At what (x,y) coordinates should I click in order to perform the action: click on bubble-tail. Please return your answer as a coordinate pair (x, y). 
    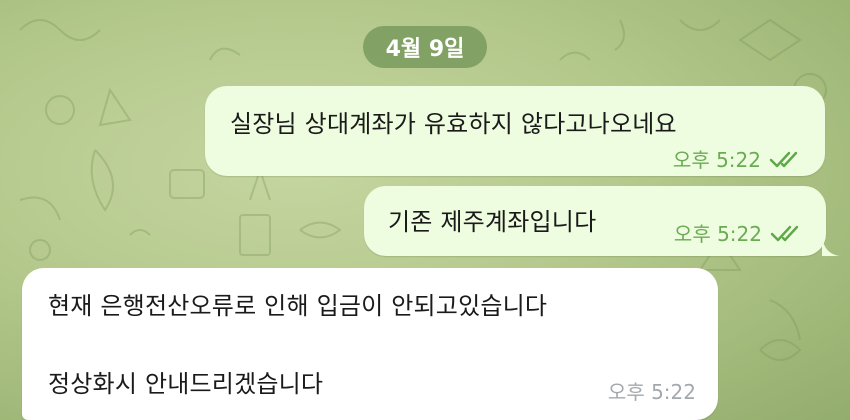
    Looking at the image, I should click on (831, 246).